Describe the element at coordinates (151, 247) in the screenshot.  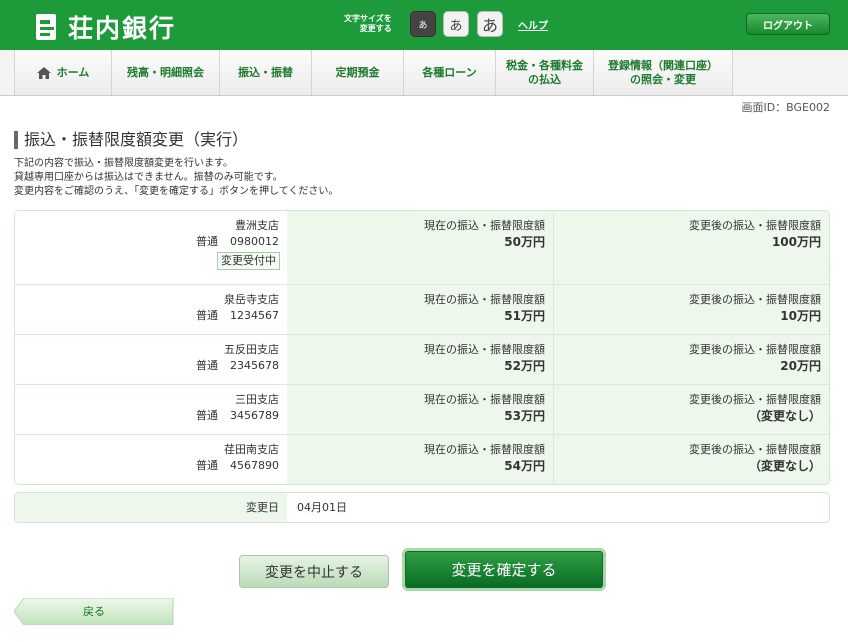
I see `account-cell: 豊洲支店 普通 0980012 変更受付中` at that location.